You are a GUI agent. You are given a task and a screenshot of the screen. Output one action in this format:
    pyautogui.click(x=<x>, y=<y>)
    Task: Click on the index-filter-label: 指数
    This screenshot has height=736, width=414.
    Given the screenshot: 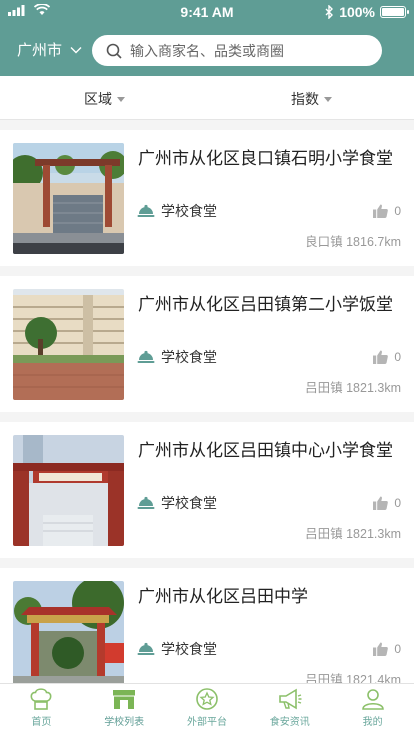 What is the action you would take?
    pyautogui.click(x=305, y=99)
    